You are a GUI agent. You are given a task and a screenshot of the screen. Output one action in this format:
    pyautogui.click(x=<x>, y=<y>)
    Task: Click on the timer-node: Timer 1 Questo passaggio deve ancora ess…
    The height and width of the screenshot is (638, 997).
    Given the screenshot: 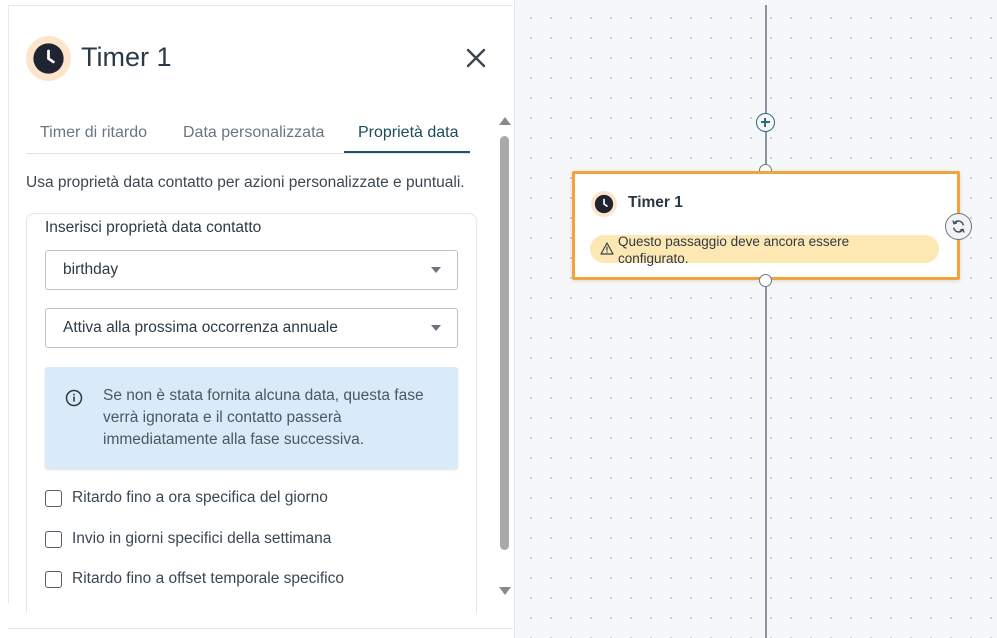 What is the action you would take?
    pyautogui.click(x=766, y=225)
    